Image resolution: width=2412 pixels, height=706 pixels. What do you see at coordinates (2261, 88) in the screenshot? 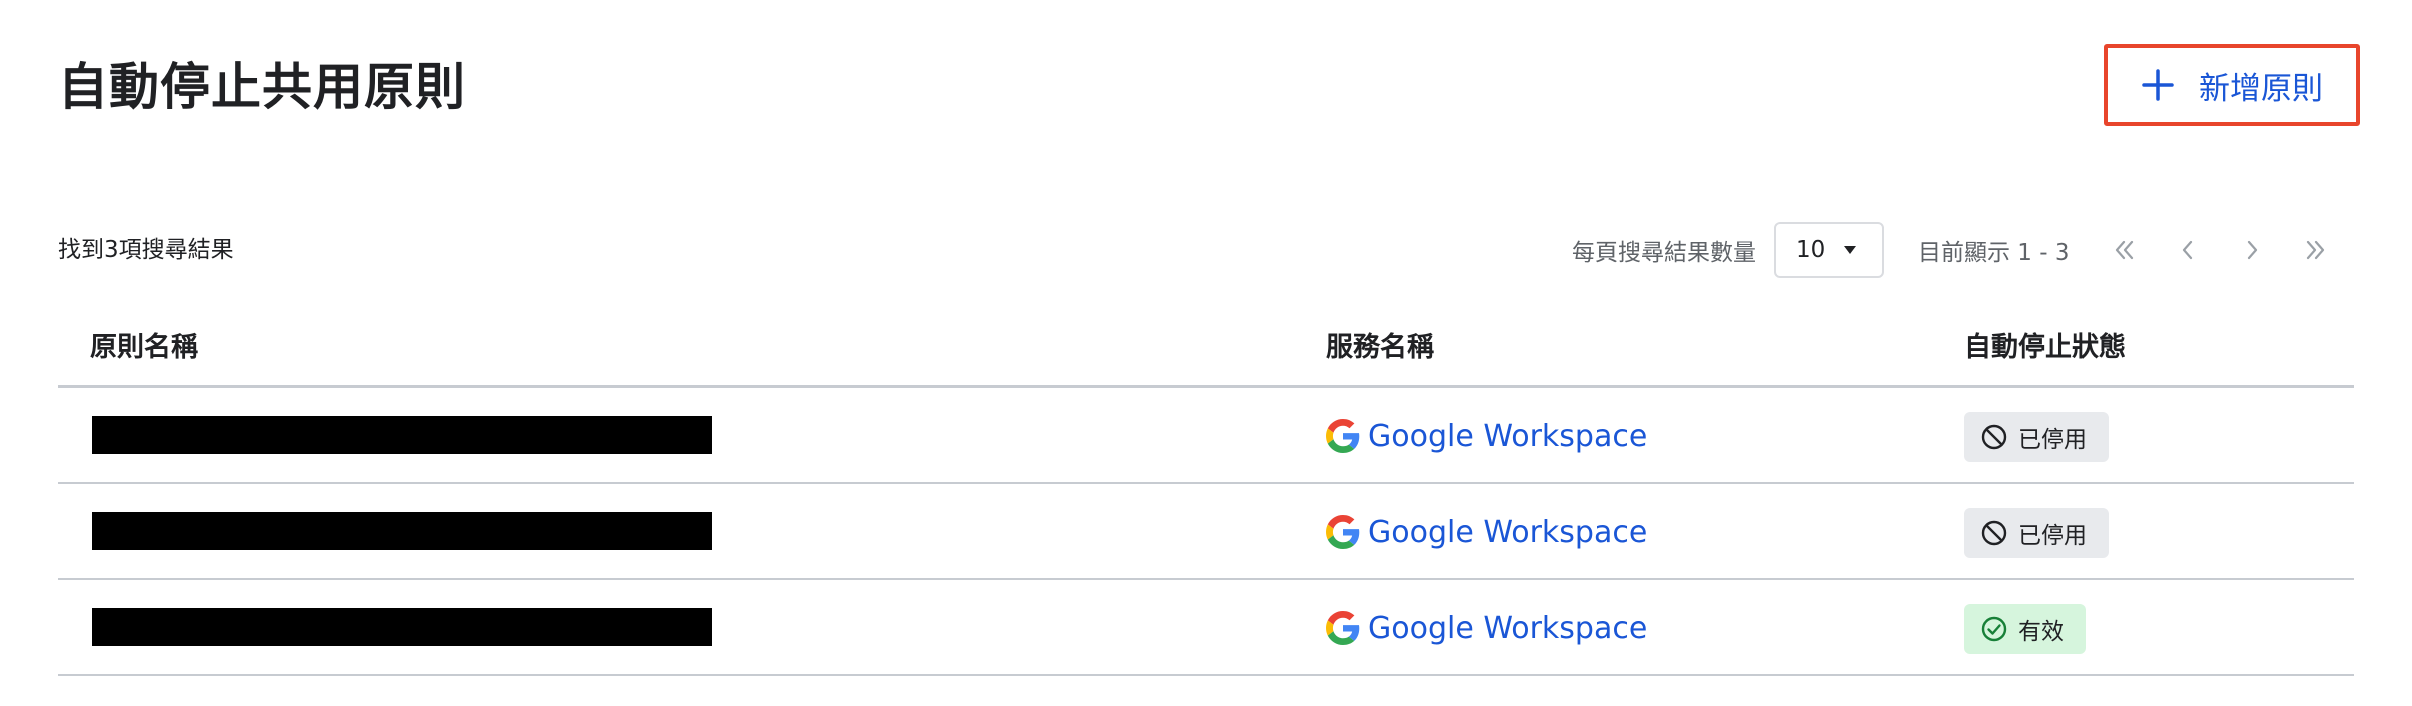
I see `add-rule-label: 新增原則` at bounding box center [2261, 88].